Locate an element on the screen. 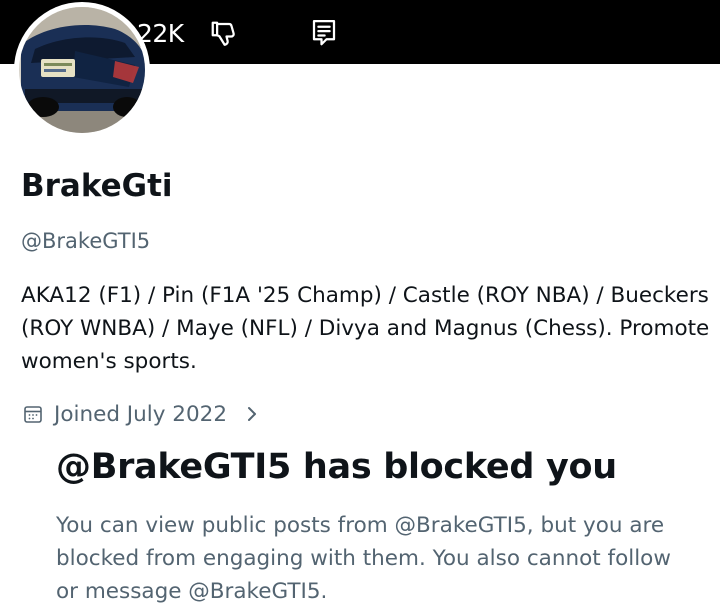 This screenshot has height=610, width=720. blocked-title: @BrakeGTI5 has blocked you is located at coordinates (336, 467).